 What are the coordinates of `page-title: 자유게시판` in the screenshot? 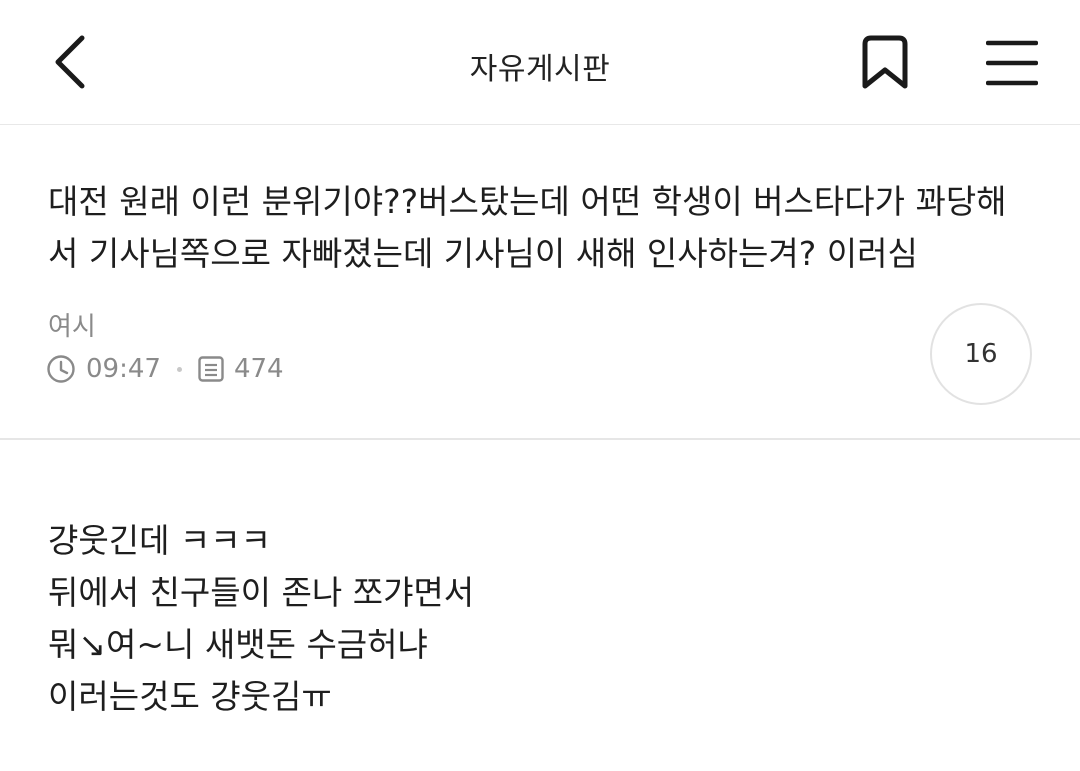 It's located at (540, 69).